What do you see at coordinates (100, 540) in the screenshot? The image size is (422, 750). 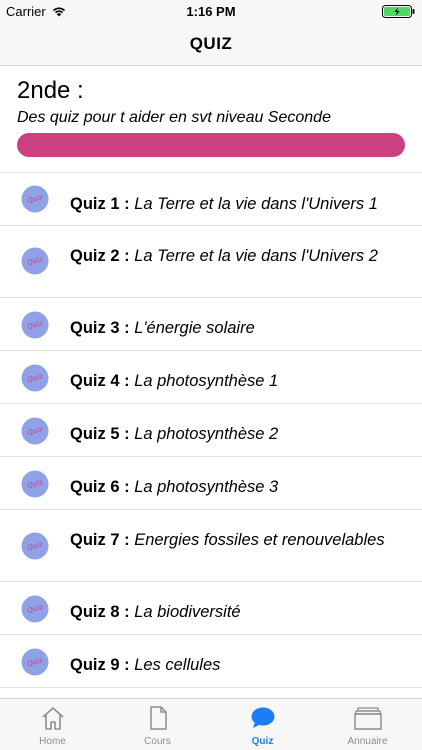 I see `quiz-number: Quiz 7 :` at bounding box center [100, 540].